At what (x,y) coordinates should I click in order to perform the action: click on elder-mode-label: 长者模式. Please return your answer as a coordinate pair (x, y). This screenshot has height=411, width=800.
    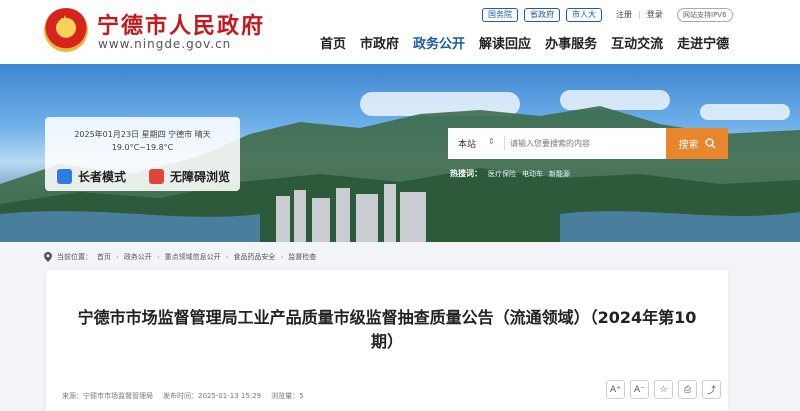
    Looking at the image, I should click on (102, 176).